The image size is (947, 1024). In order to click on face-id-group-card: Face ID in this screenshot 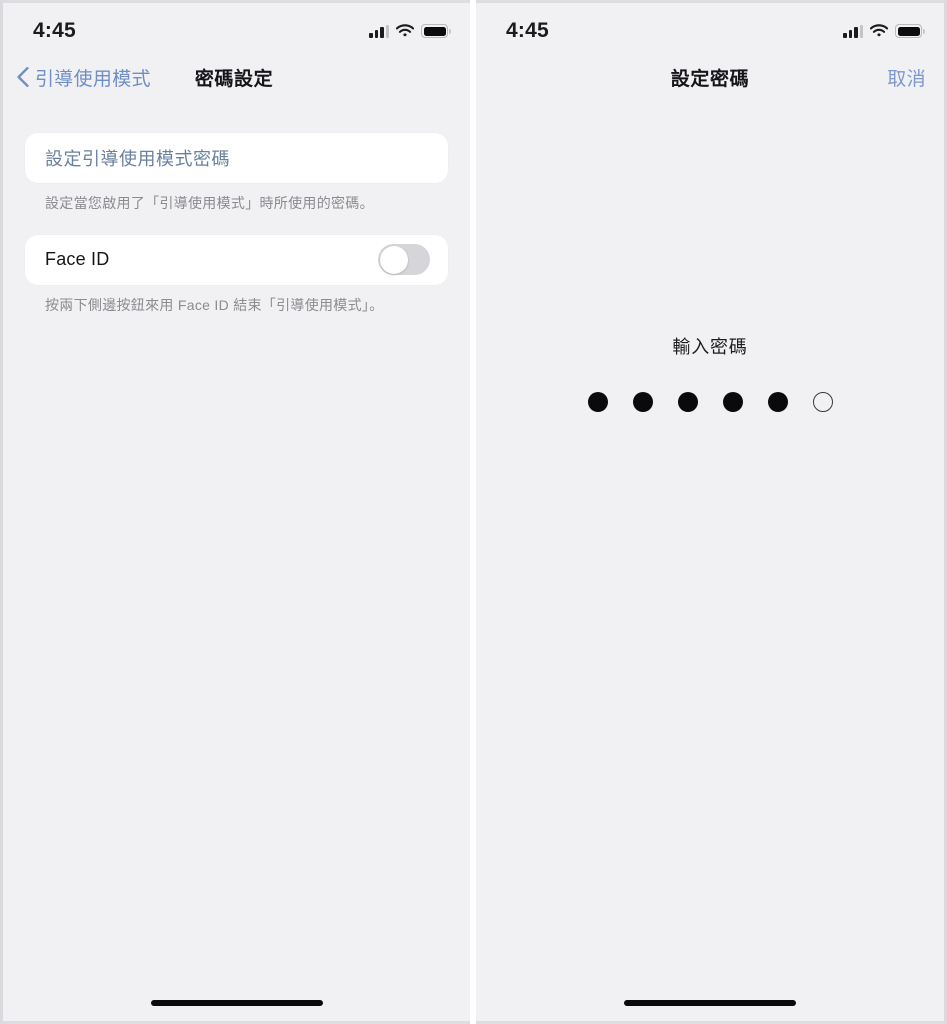, I will do `click(236, 259)`.